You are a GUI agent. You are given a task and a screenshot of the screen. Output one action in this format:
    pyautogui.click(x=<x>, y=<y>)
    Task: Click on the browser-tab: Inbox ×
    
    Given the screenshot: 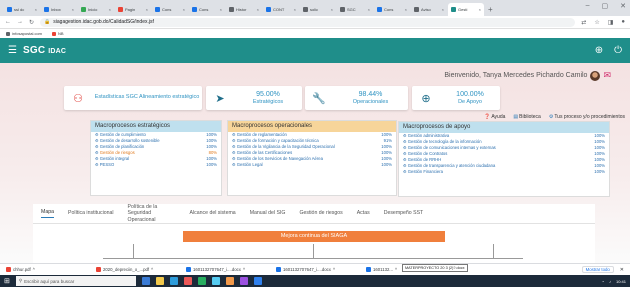 What is the action you would take?
    pyautogui.click(x=59, y=9)
    